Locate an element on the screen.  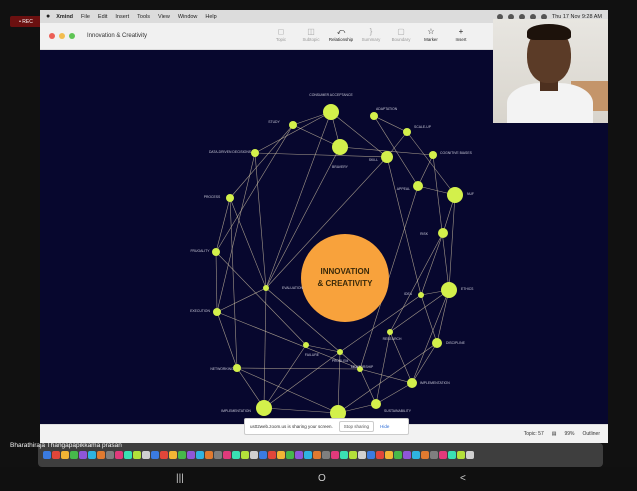
topic-node-data-driven-decisions is located at coordinates (255, 153).